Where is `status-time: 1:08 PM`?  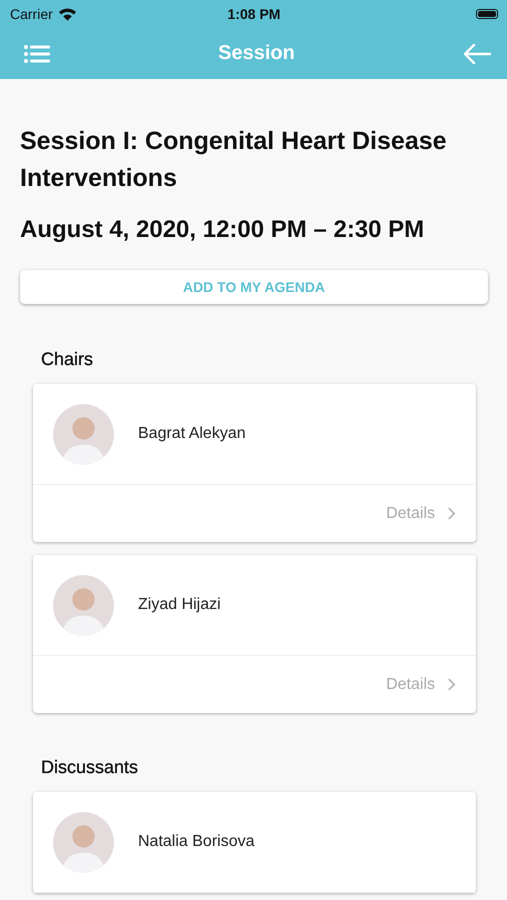 status-time: 1:08 PM is located at coordinates (254, 14).